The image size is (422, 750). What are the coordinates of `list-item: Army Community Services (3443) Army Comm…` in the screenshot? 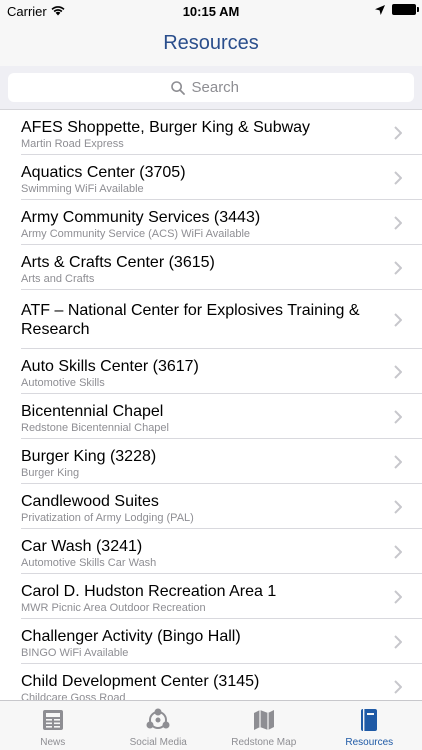 It's located at (211, 222).